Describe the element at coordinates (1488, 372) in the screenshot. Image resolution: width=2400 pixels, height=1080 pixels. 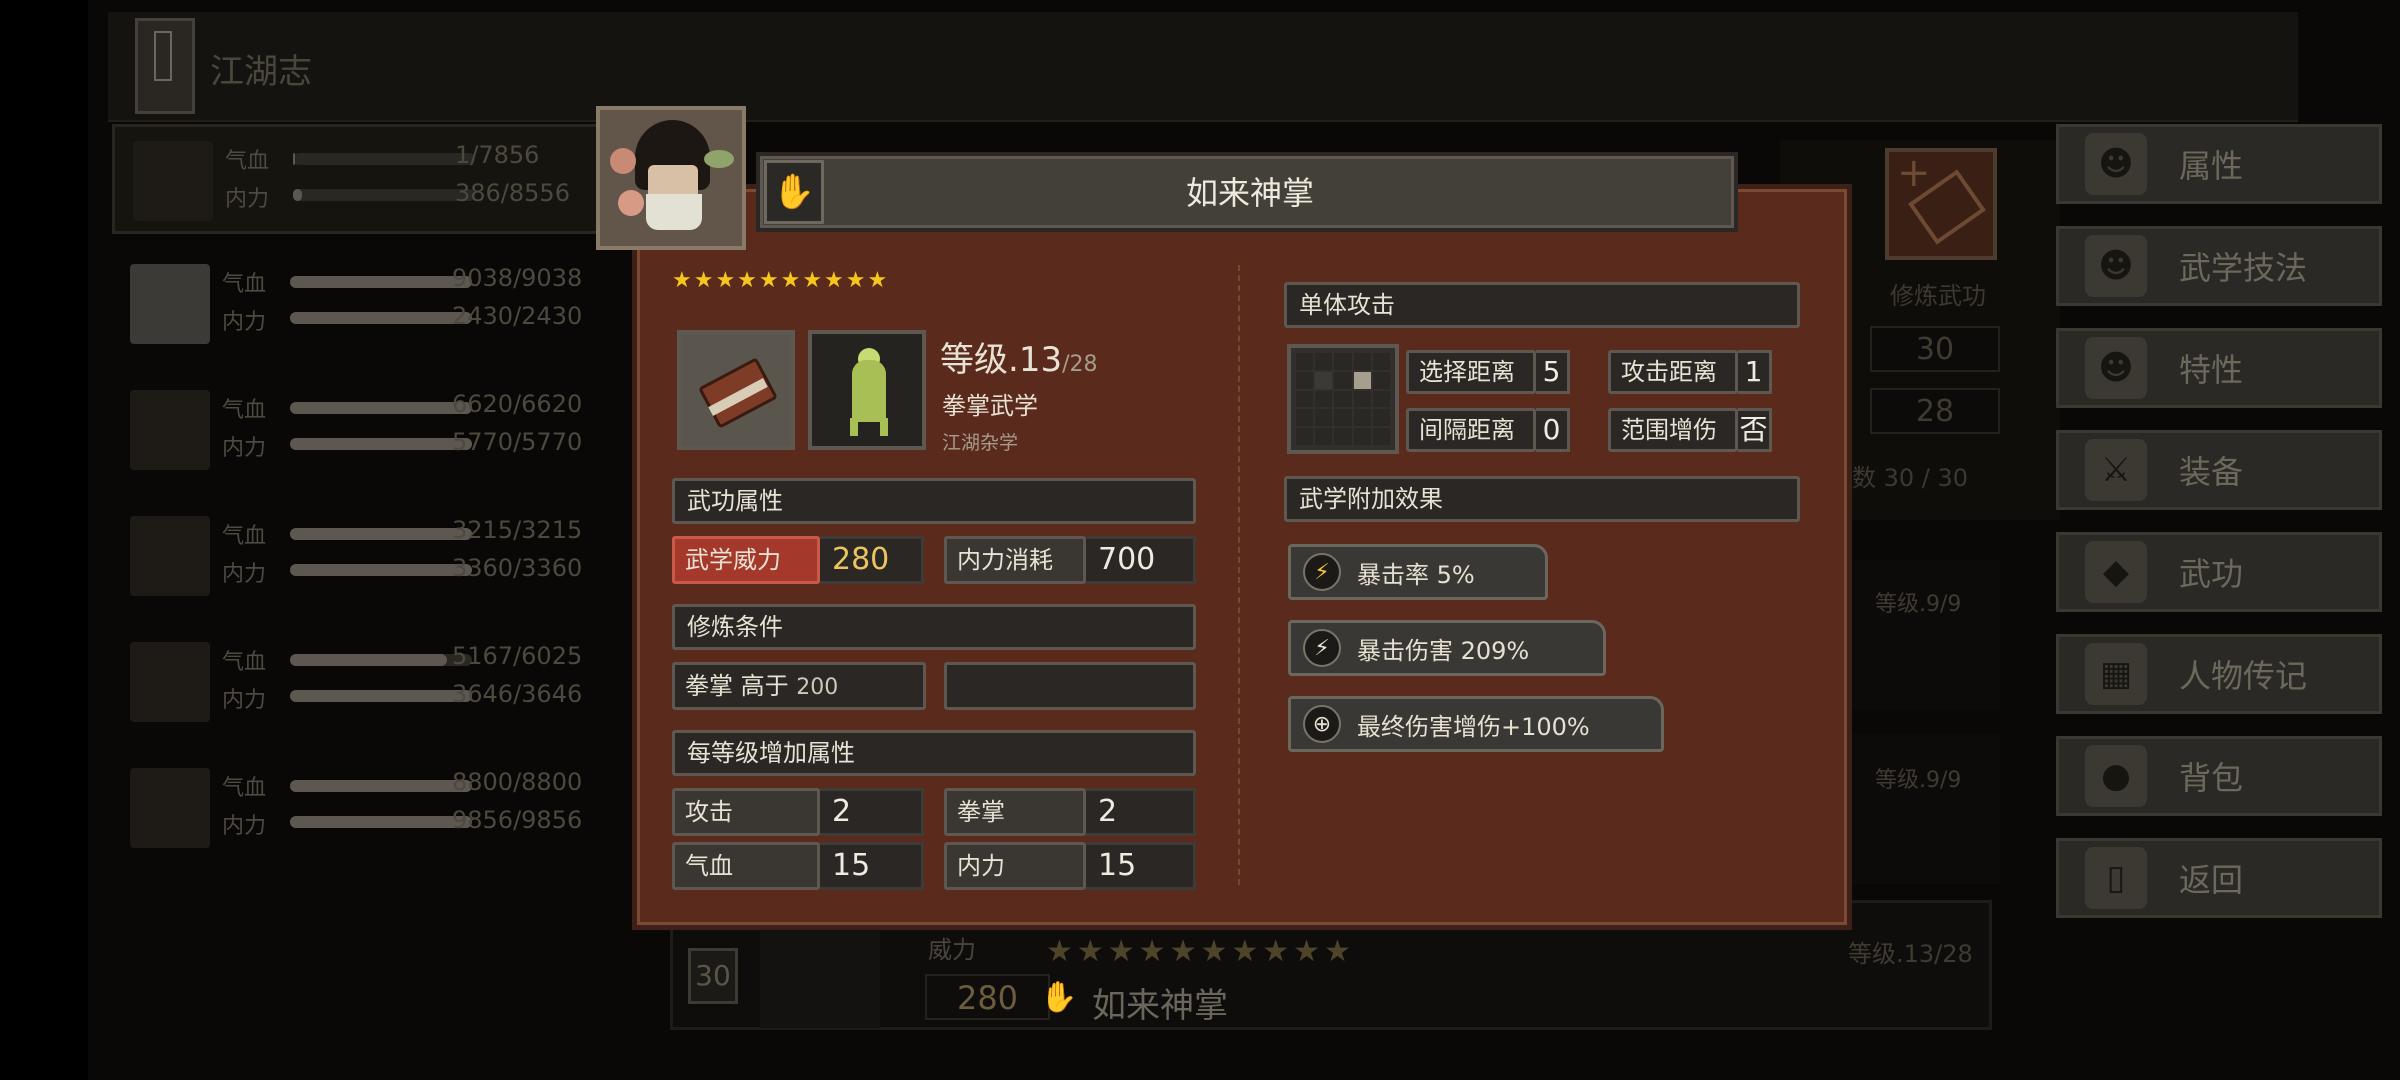
I see `select-range: 选择距离 5` at that location.